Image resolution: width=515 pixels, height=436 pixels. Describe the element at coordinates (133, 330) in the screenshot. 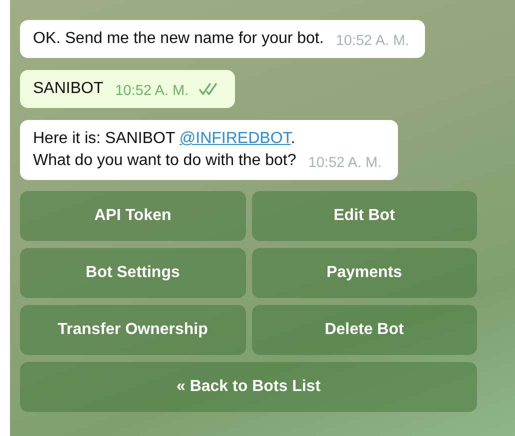

I see `keyboard-button: Transfer Ownership` at that location.